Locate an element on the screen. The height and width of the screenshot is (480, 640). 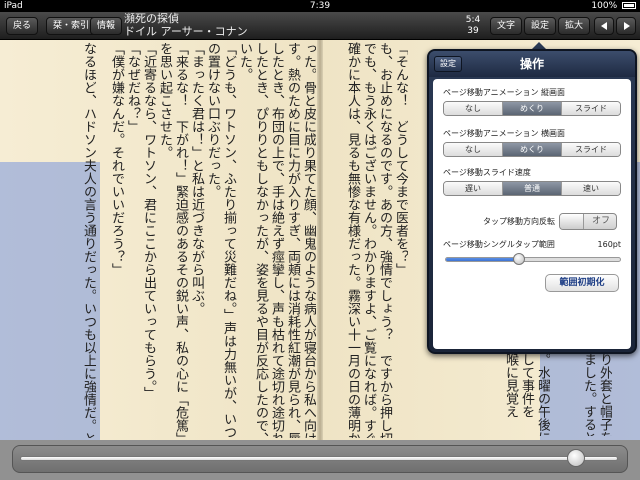
next-page-button is located at coordinates (626, 26).